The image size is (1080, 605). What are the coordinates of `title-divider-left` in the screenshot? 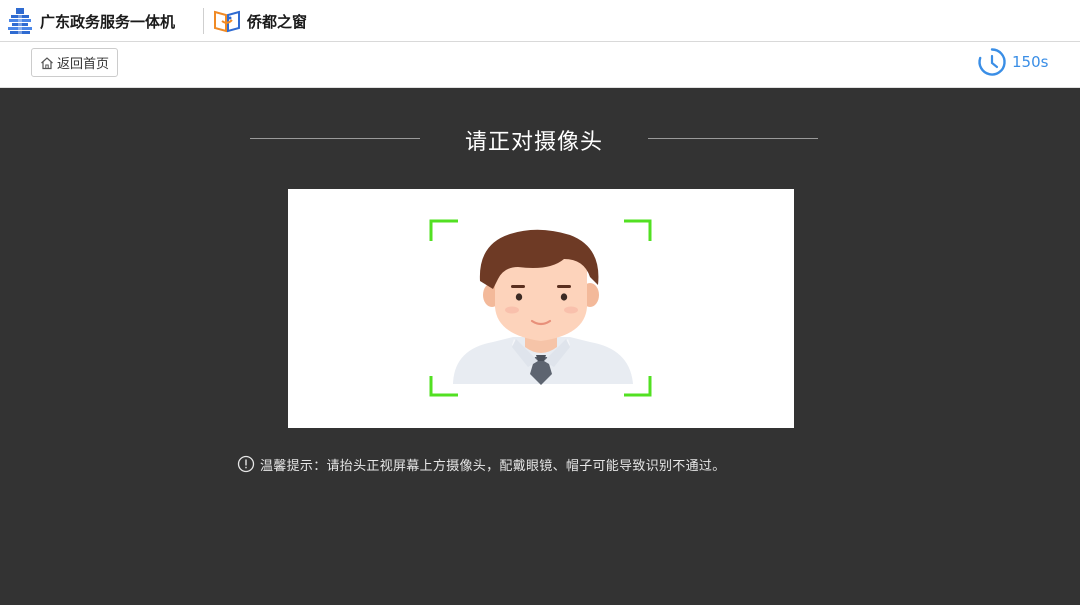 It's located at (335, 138).